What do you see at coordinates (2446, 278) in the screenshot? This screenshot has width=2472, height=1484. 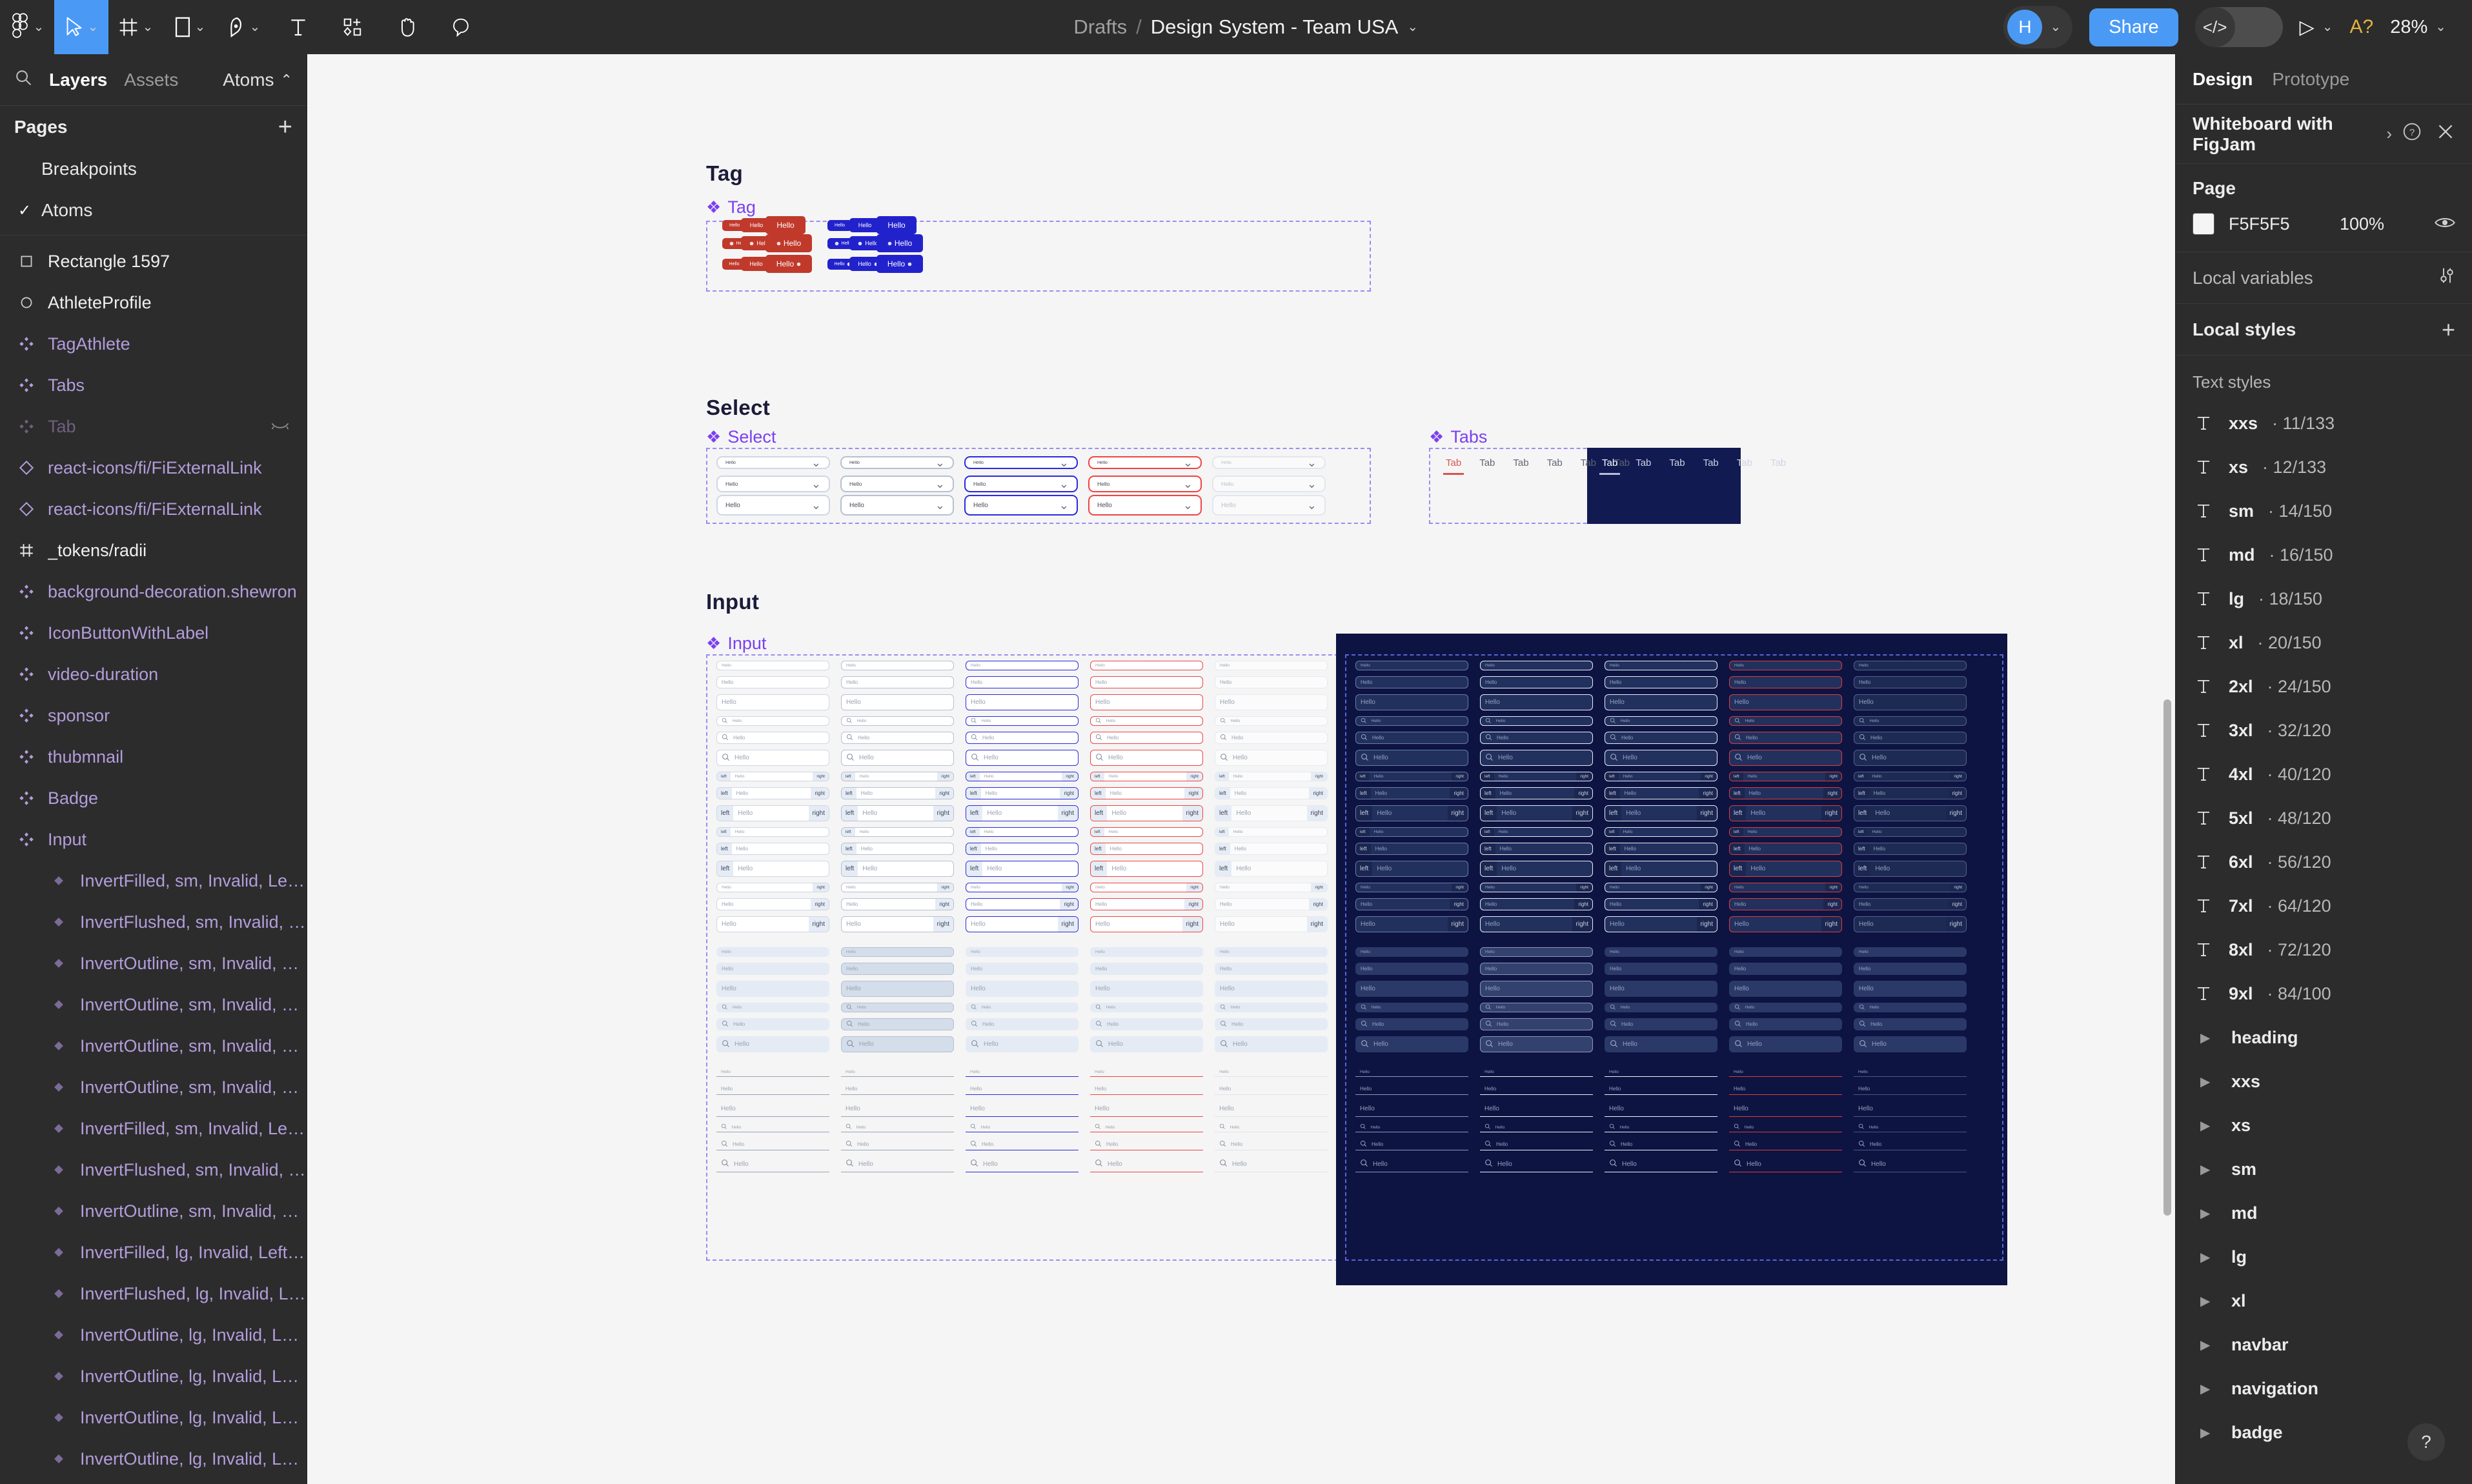 I see `variables-icon` at bounding box center [2446, 278].